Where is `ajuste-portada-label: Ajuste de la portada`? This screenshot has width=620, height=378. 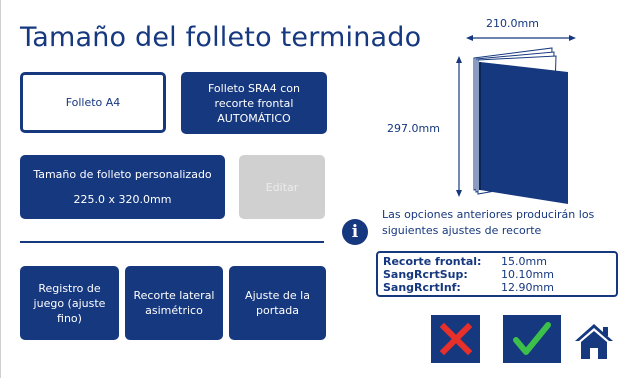 ajuste-portada-label: Ajuste de la portada is located at coordinates (277, 303).